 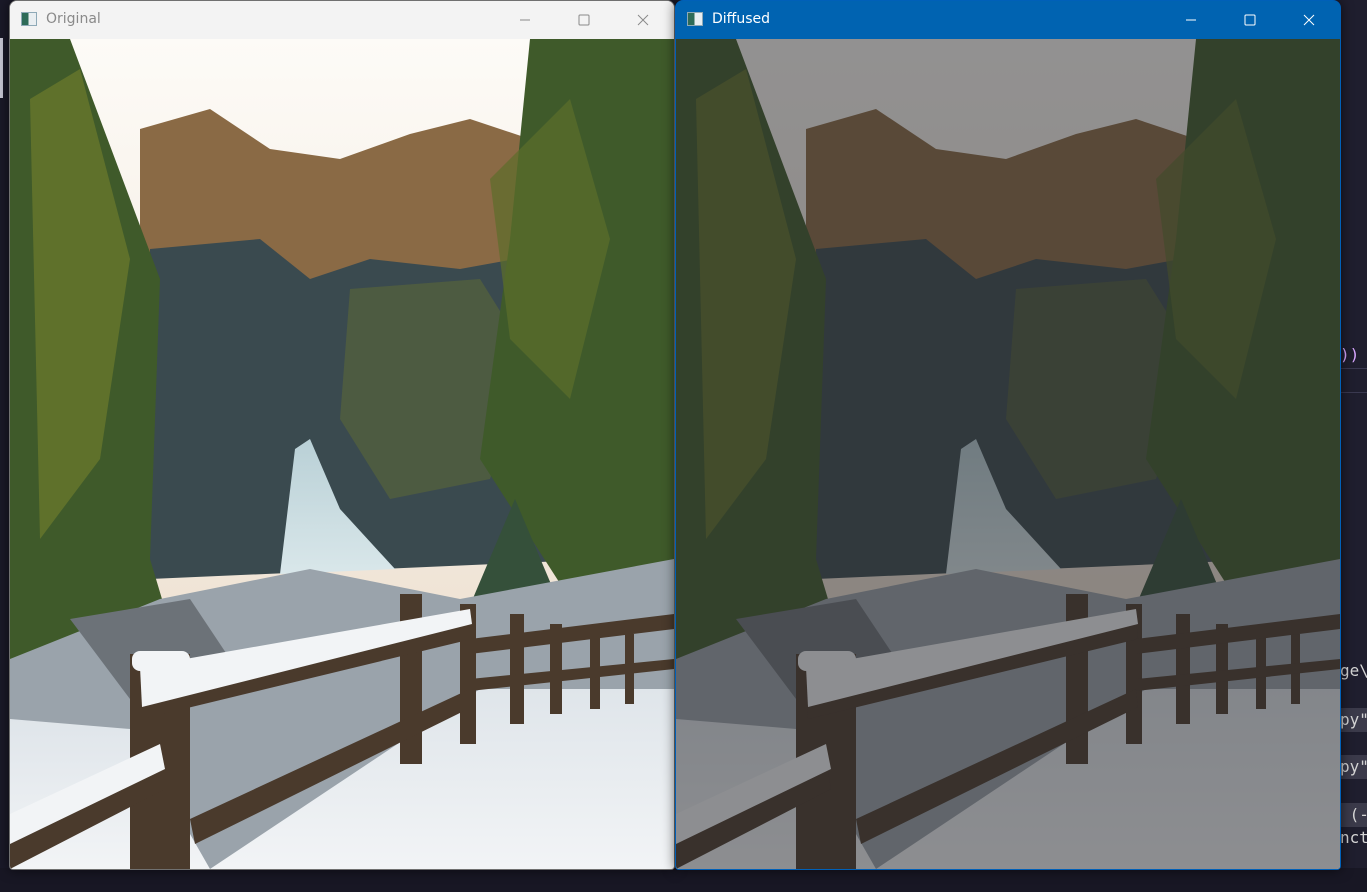 I want to click on code-line: ge\, so click(x=1353, y=670).